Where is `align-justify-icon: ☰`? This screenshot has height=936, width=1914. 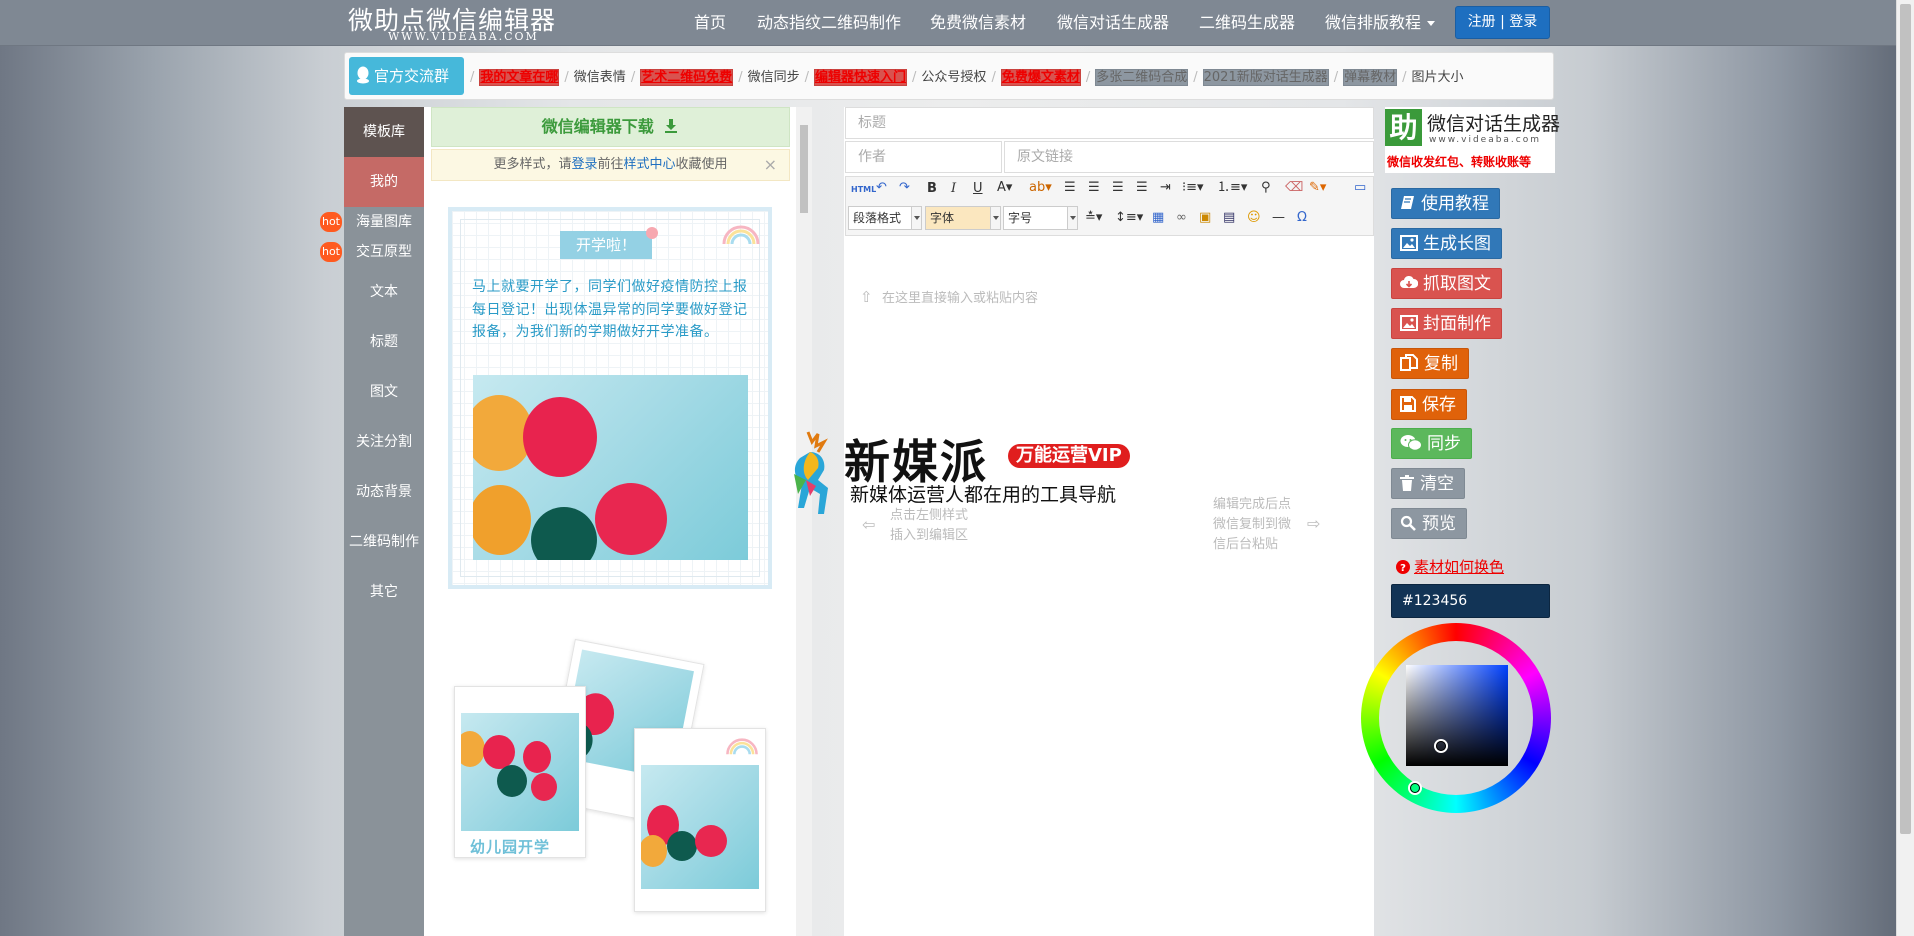
align-justify-icon: ☰ is located at coordinates (1142, 188).